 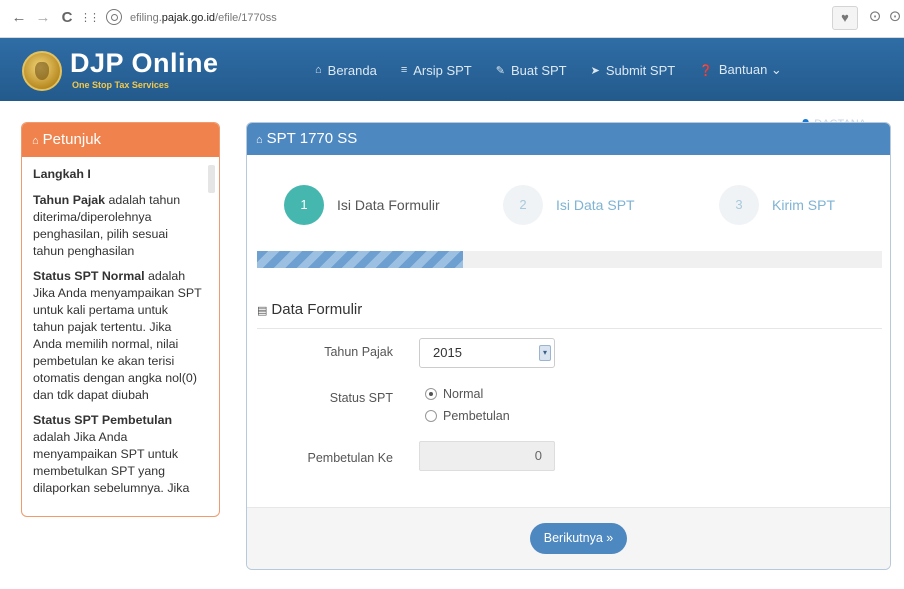 I want to click on step-label: Isi Data SPT, so click(x=595, y=205).